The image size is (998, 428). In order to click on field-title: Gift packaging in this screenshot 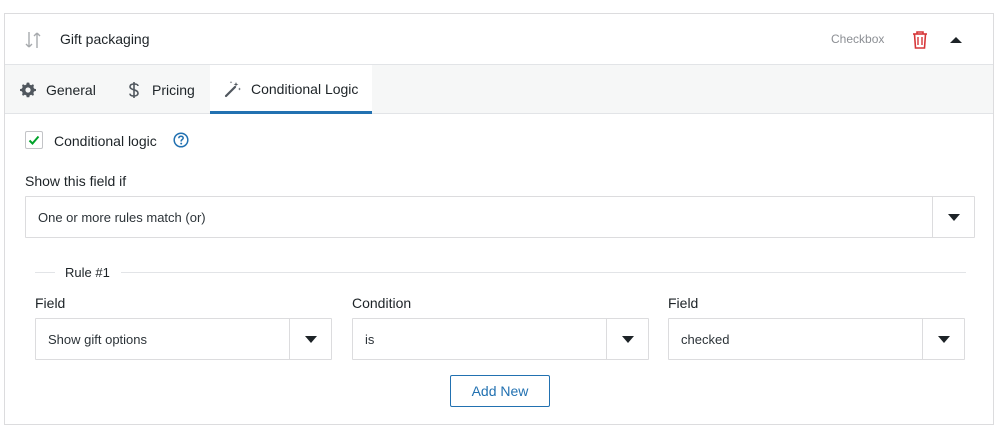, I will do `click(105, 39)`.